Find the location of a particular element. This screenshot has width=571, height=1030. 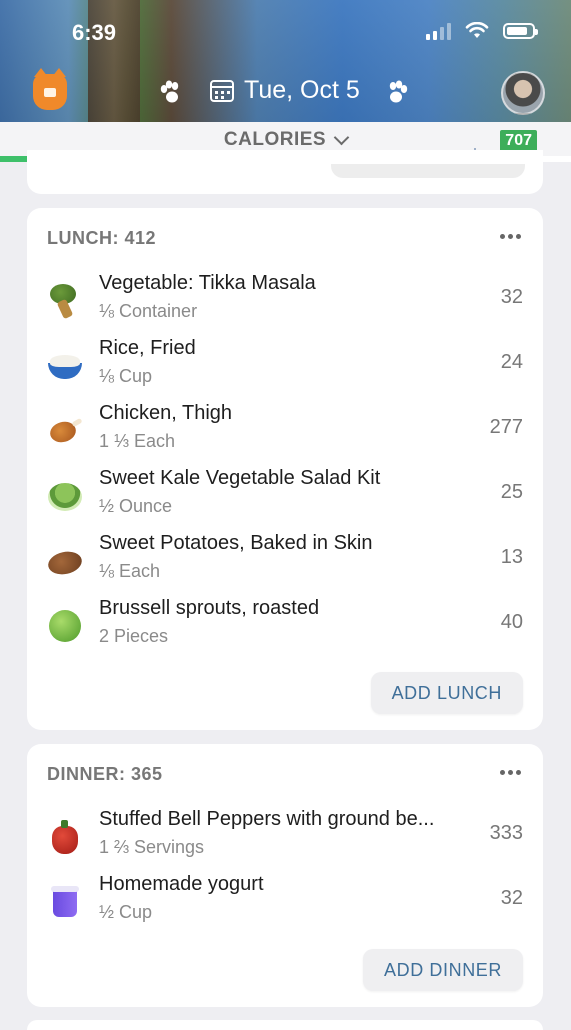

food-serving: 2 Pieces is located at coordinates (134, 636).